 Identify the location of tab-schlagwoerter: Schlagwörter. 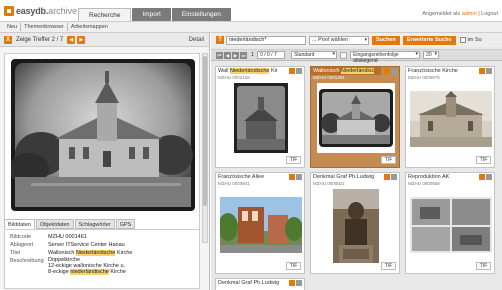
(94, 224).